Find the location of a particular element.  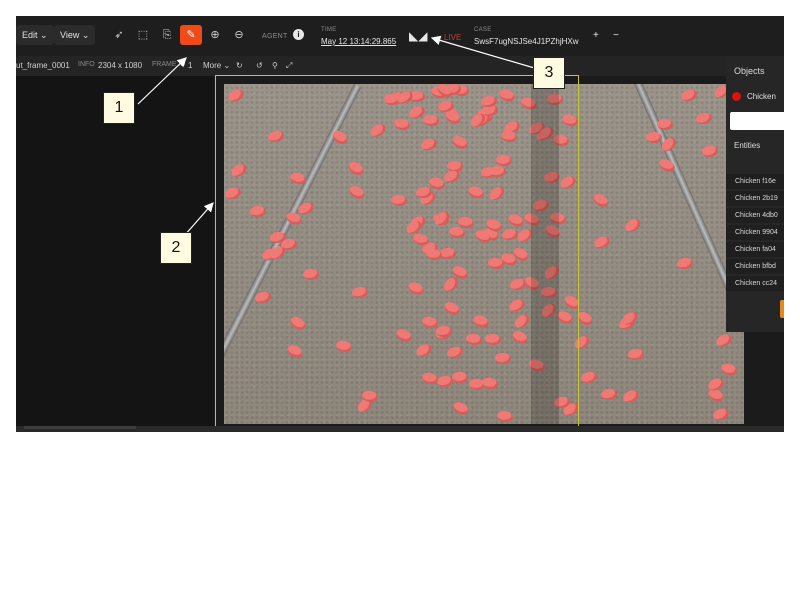

callout-3: 3 is located at coordinates (549, 73).